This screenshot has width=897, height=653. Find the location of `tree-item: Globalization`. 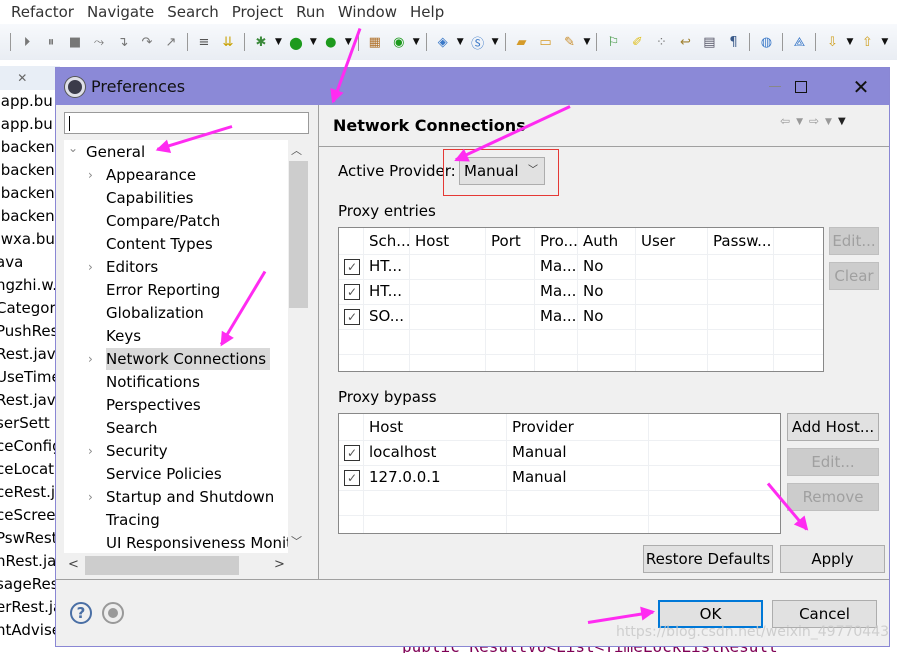

tree-item: Globalization is located at coordinates (155, 313).